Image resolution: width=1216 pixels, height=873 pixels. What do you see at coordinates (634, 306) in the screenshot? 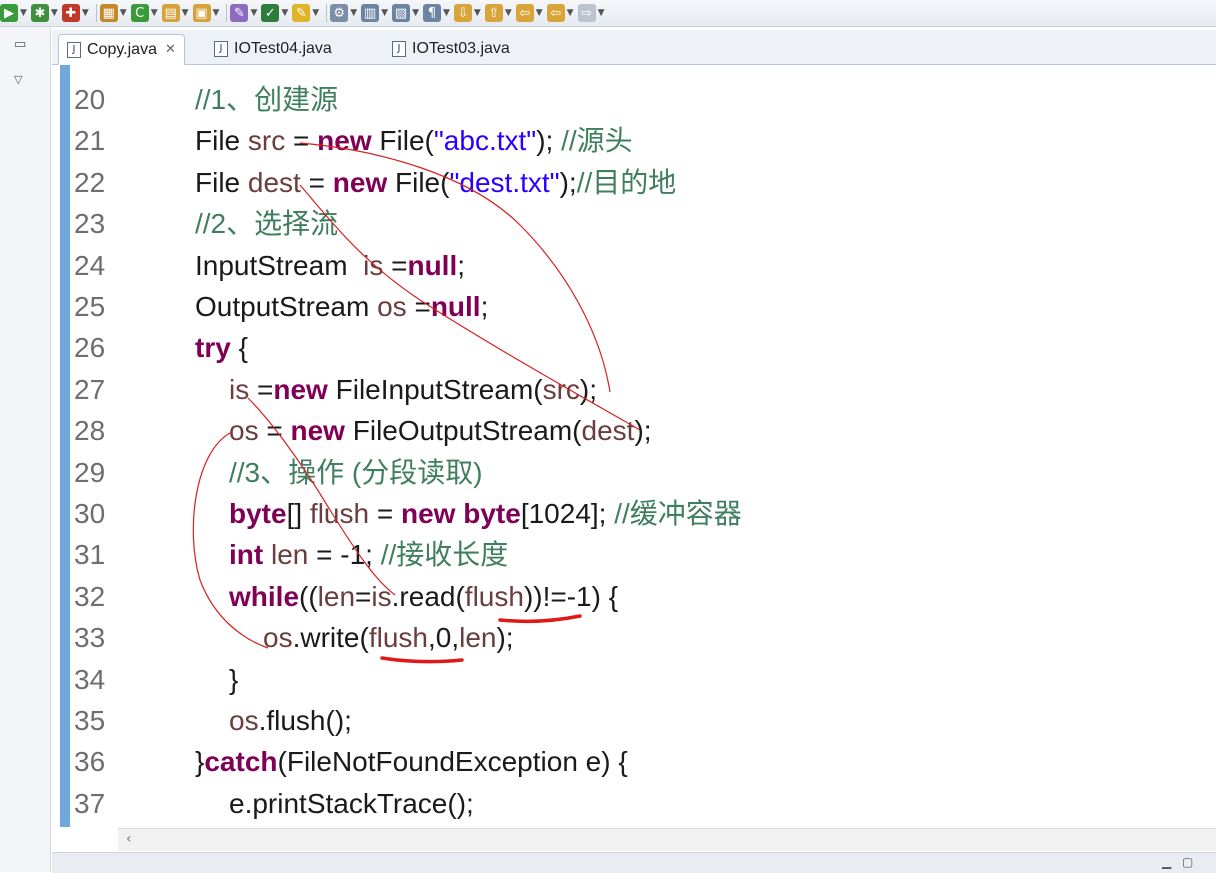
I see `code-line: 25 OutputStream os =null;` at bounding box center [634, 306].